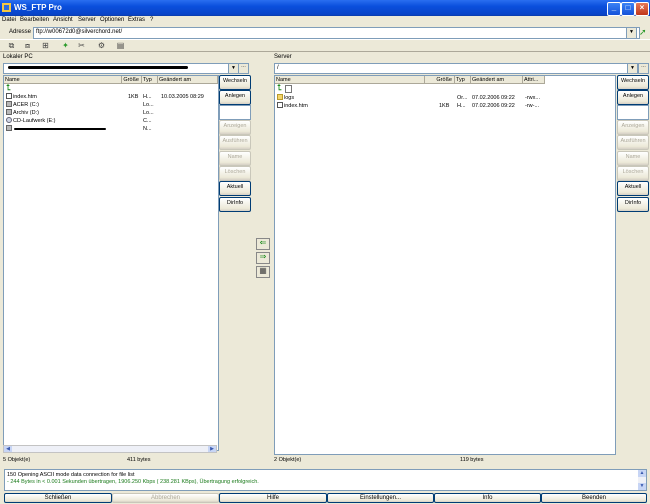 The height and width of the screenshot is (504, 650). What do you see at coordinates (642, 480) in the screenshot?
I see `log-vscroll: ▲ ▼` at bounding box center [642, 480].